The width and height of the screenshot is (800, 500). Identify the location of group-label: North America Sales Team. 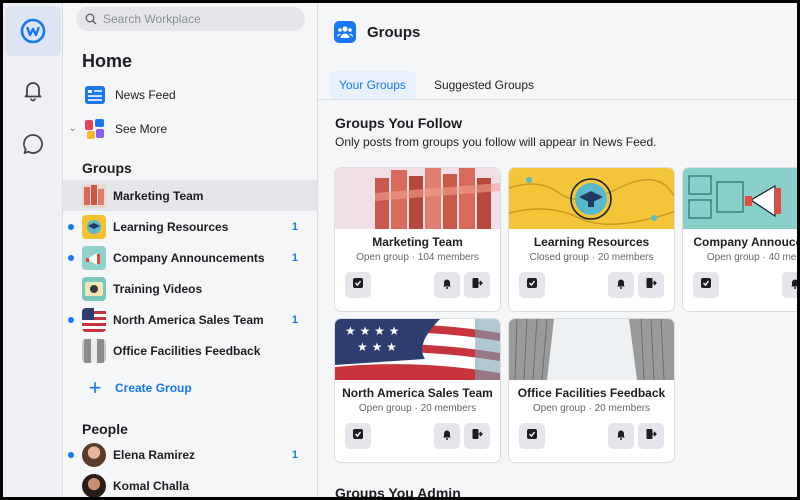
(188, 319).